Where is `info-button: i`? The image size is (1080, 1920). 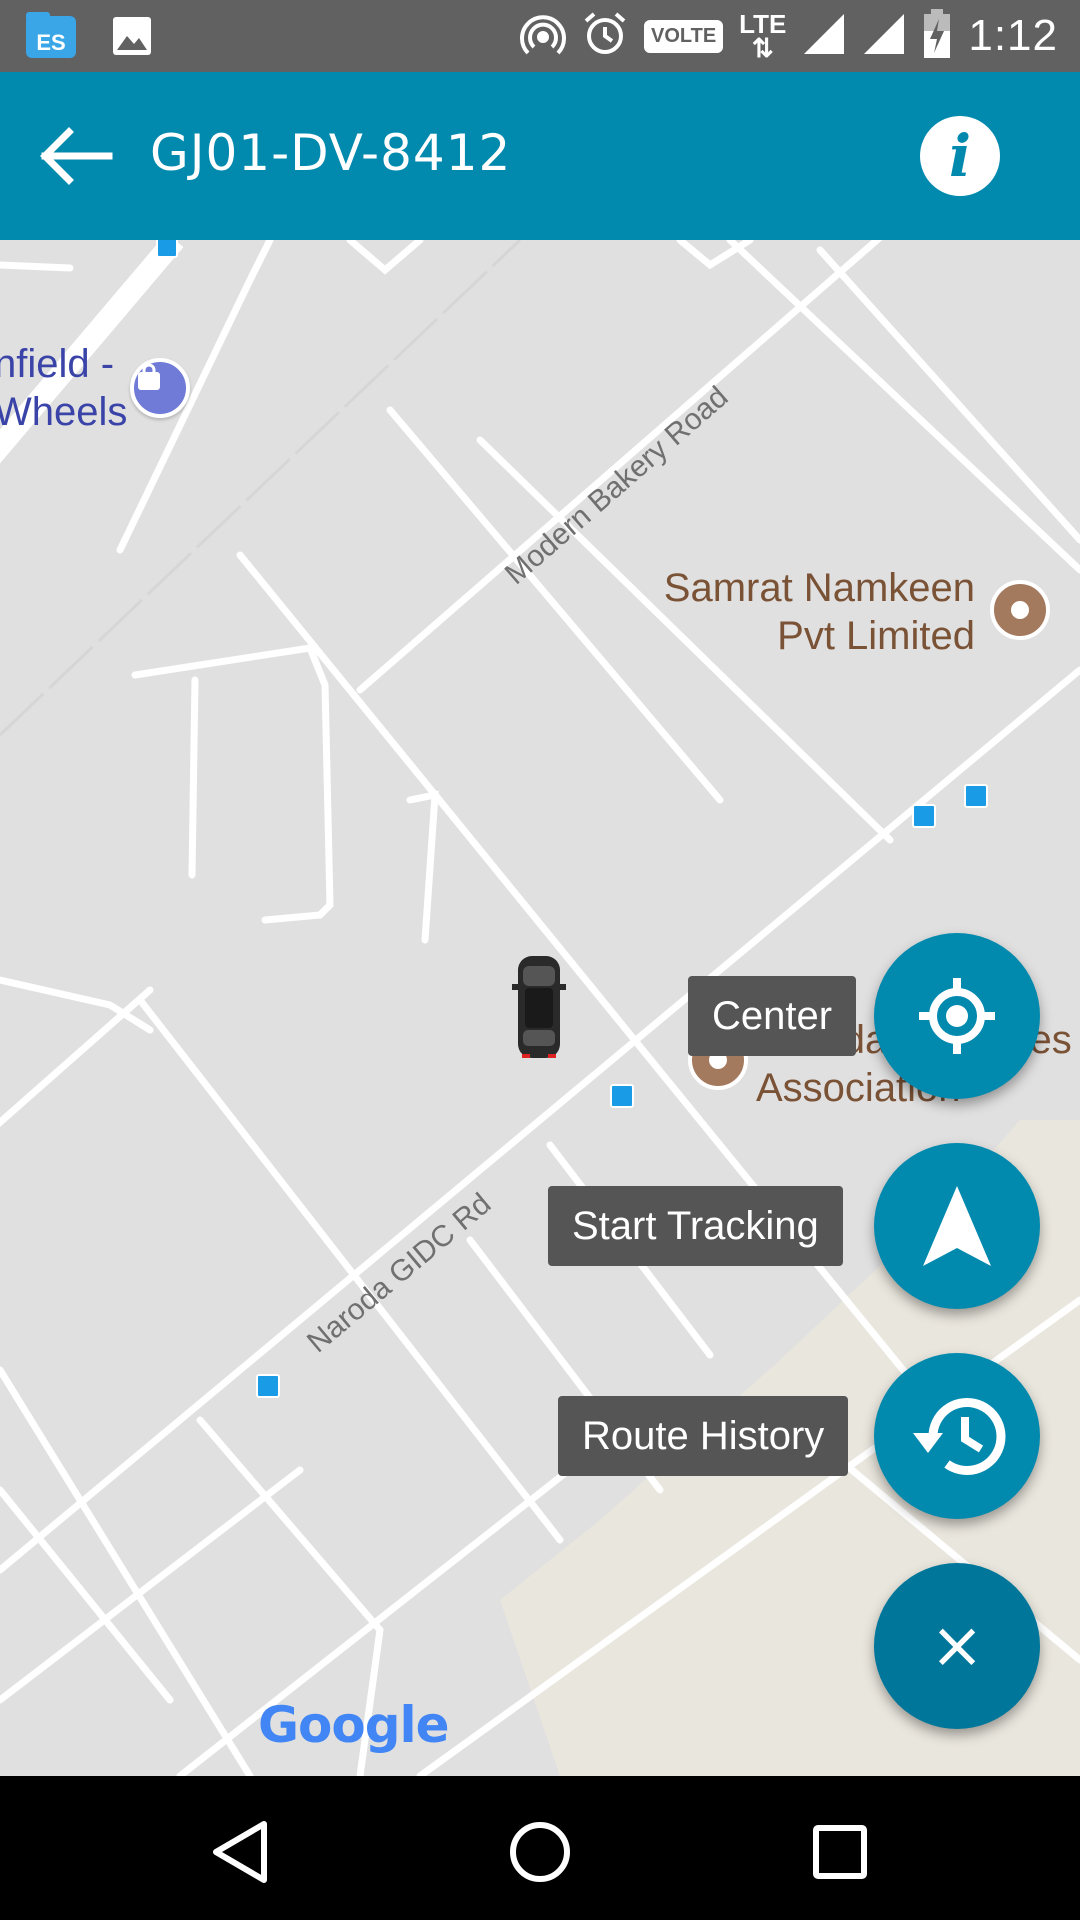 info-button: i is located at coordinates (960, 156).